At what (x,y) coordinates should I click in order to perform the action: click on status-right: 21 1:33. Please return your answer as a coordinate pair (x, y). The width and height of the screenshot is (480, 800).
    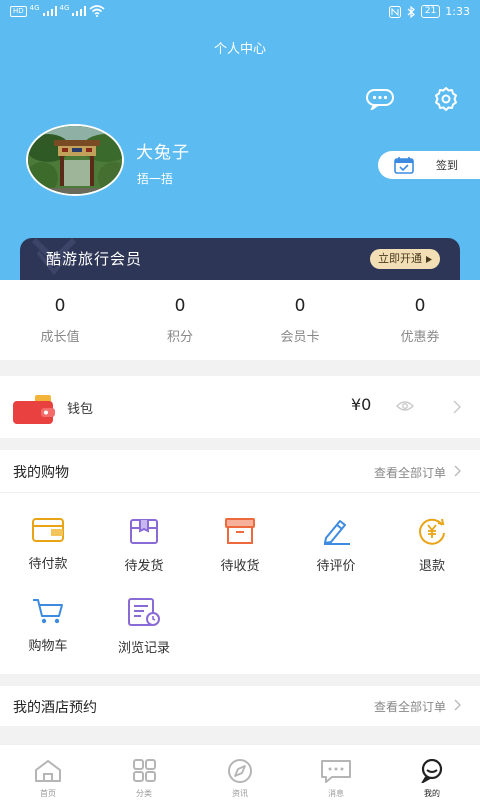
    Looking at the image, I should click on (429, 11).